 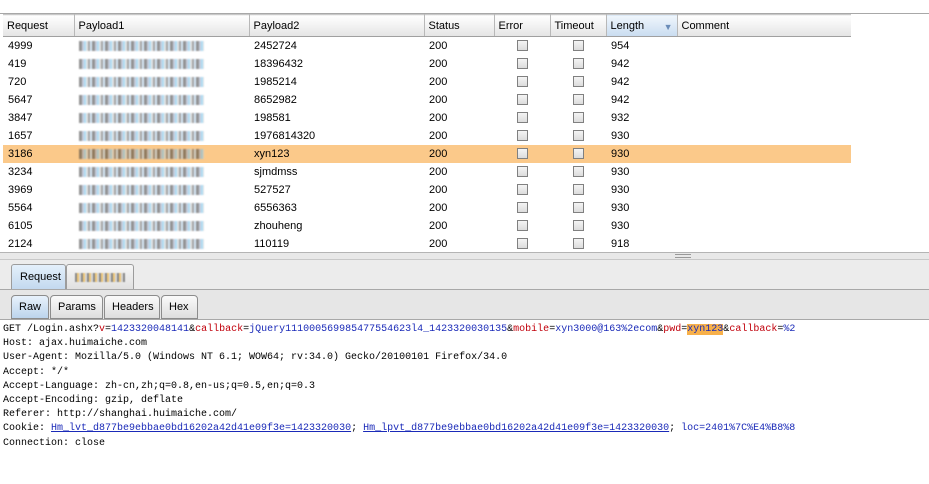 What do you see at coordinates (427, 172) in the screenshot?
I see `table-row: 3234 sjmdmss 200 930` at bounding box center [427, 172].